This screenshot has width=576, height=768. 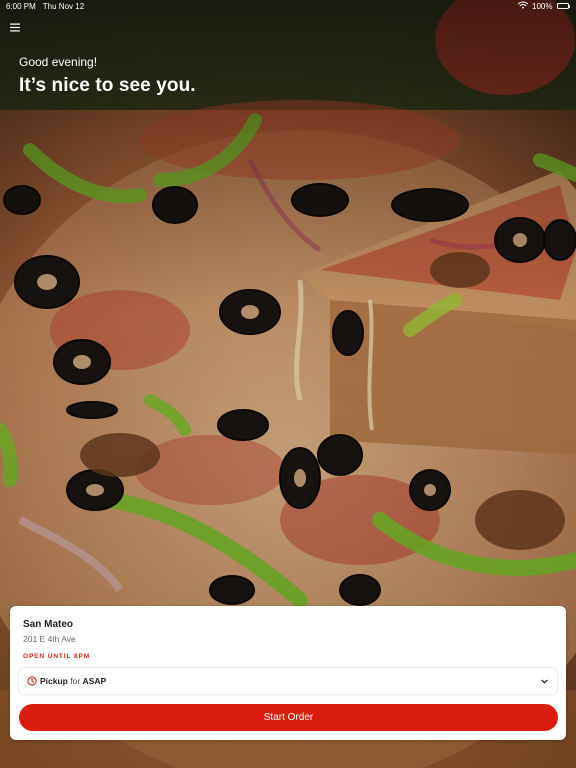 I want to click on status-bar: 6:00 PM Thu Nov 12 100%, so click(x=288, y=6).